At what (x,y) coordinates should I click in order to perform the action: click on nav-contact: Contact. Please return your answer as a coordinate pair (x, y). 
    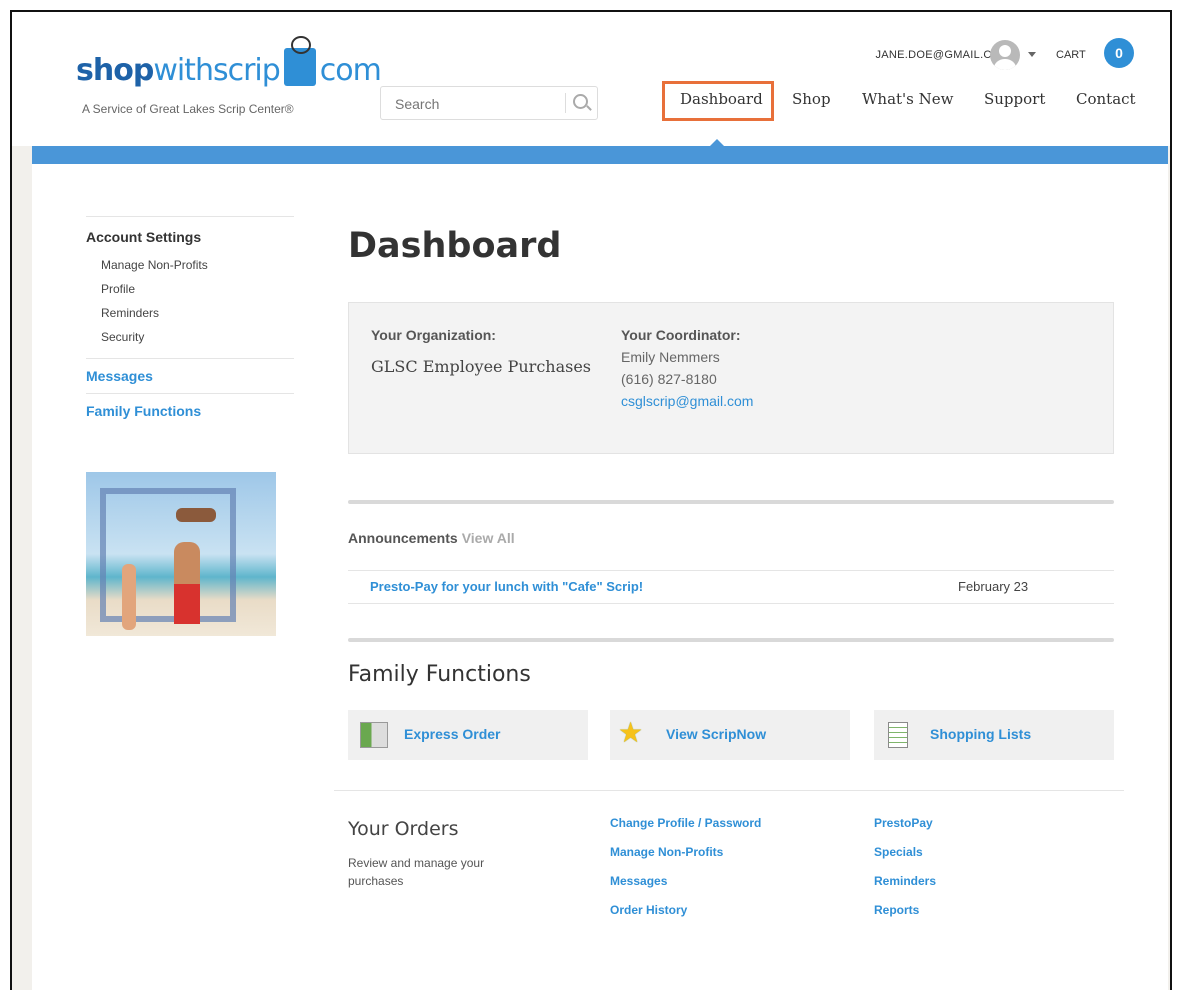
    Looking at the image, I should click on (1106, 99).